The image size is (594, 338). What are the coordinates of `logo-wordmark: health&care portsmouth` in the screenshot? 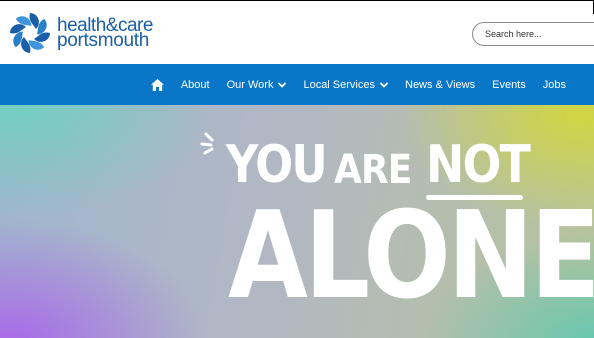 It's located at (105, 33).